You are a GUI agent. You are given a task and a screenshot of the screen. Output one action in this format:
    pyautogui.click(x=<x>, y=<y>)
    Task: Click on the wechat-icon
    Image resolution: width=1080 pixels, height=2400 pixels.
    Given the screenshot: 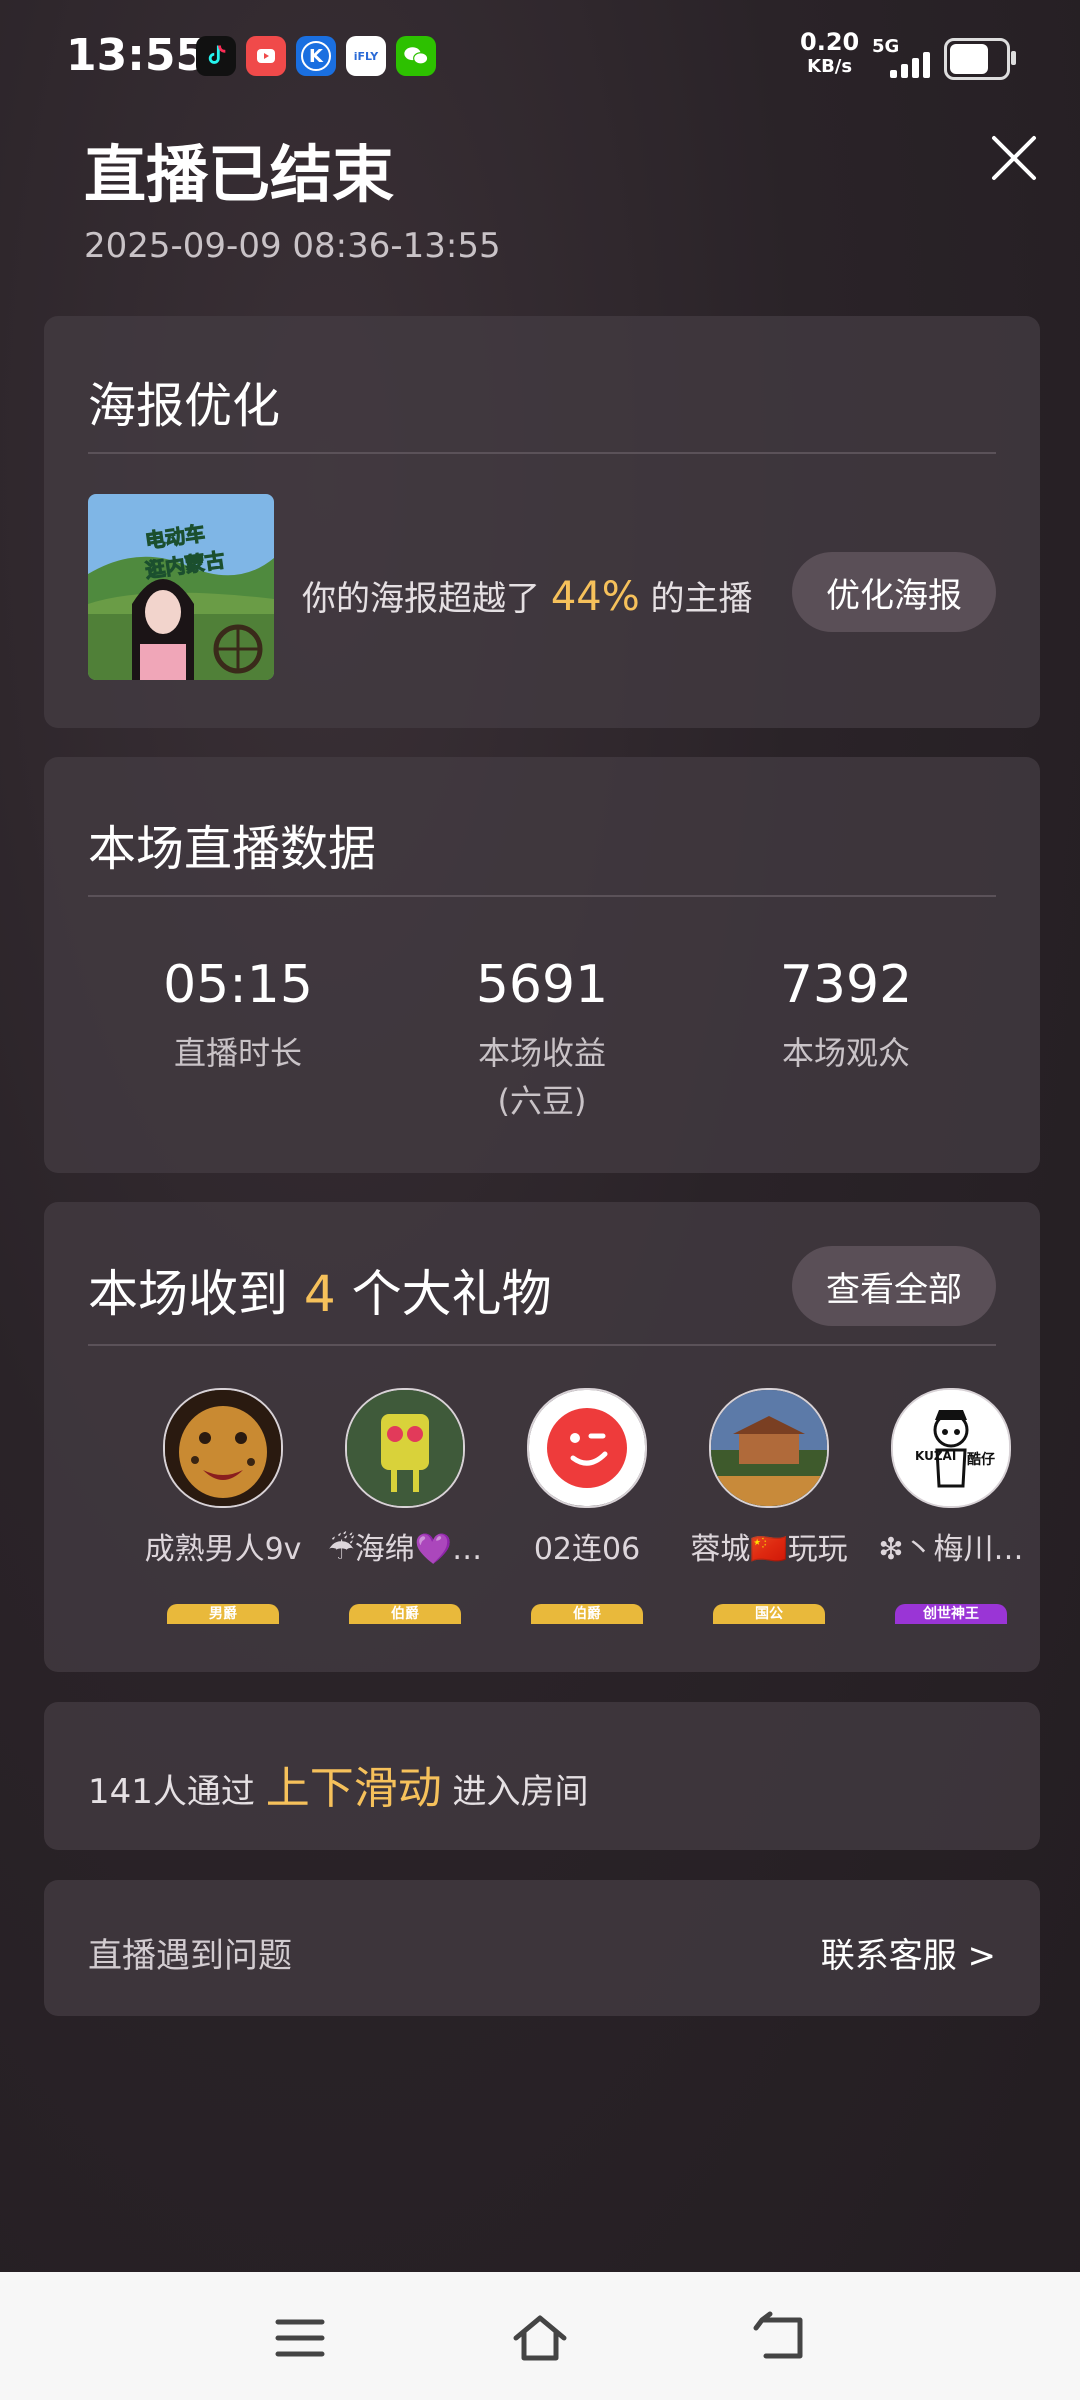 What is the action you would take?
    pyautogui.click(x=416, y=56)
    